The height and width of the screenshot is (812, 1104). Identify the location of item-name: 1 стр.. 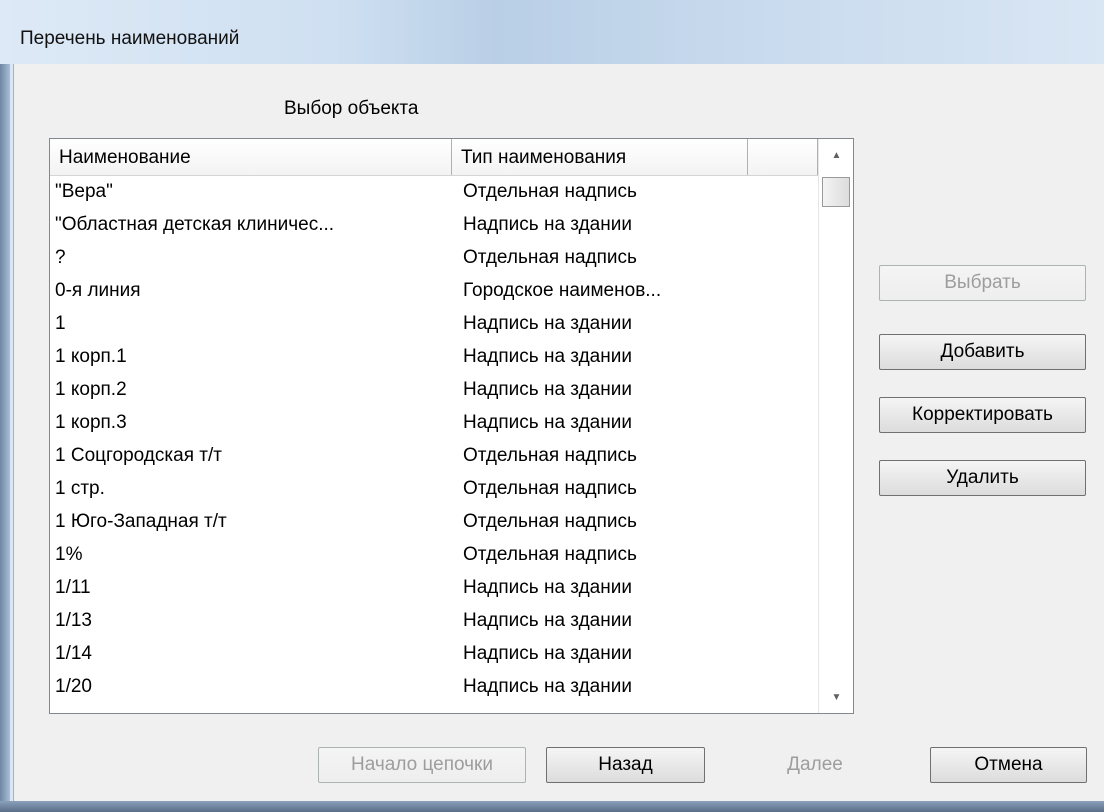
(80, 488).